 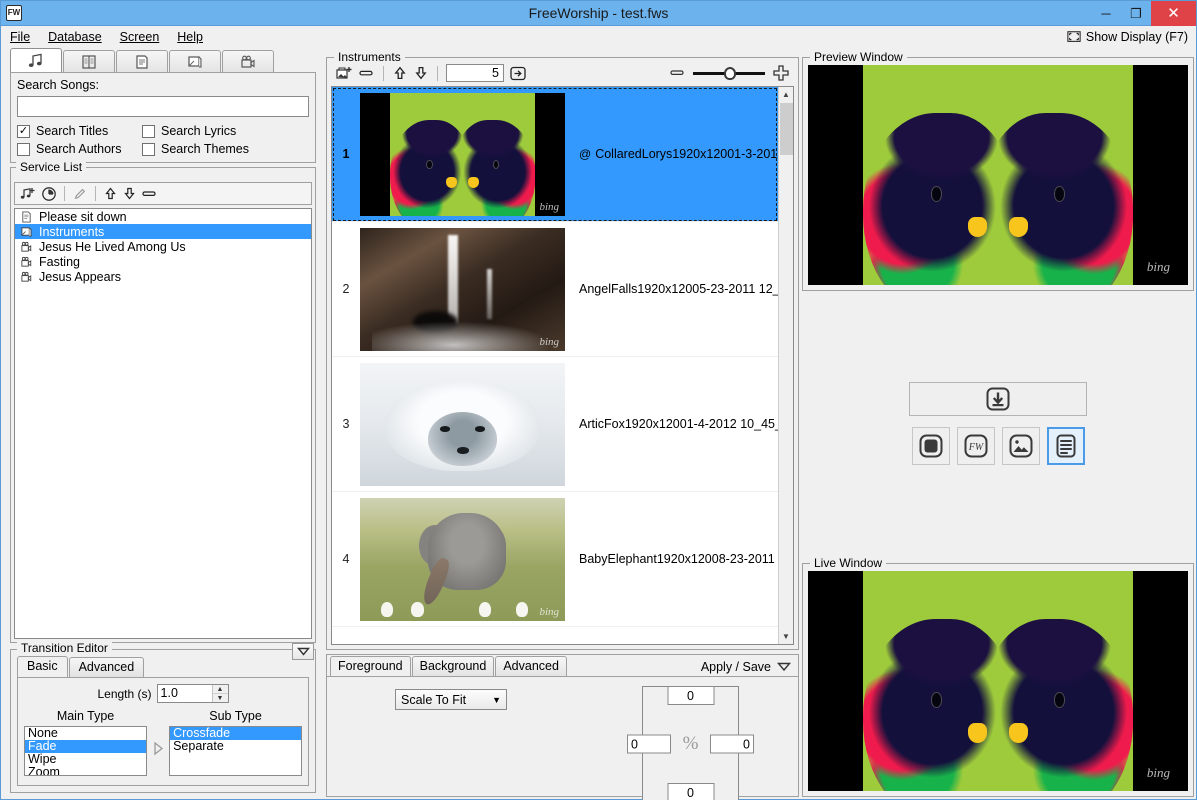 What do you see at coordinates (746, 668) in the screenshot?
I see `apply-save-button: Apply / Save` at bounding box center [746, 668].